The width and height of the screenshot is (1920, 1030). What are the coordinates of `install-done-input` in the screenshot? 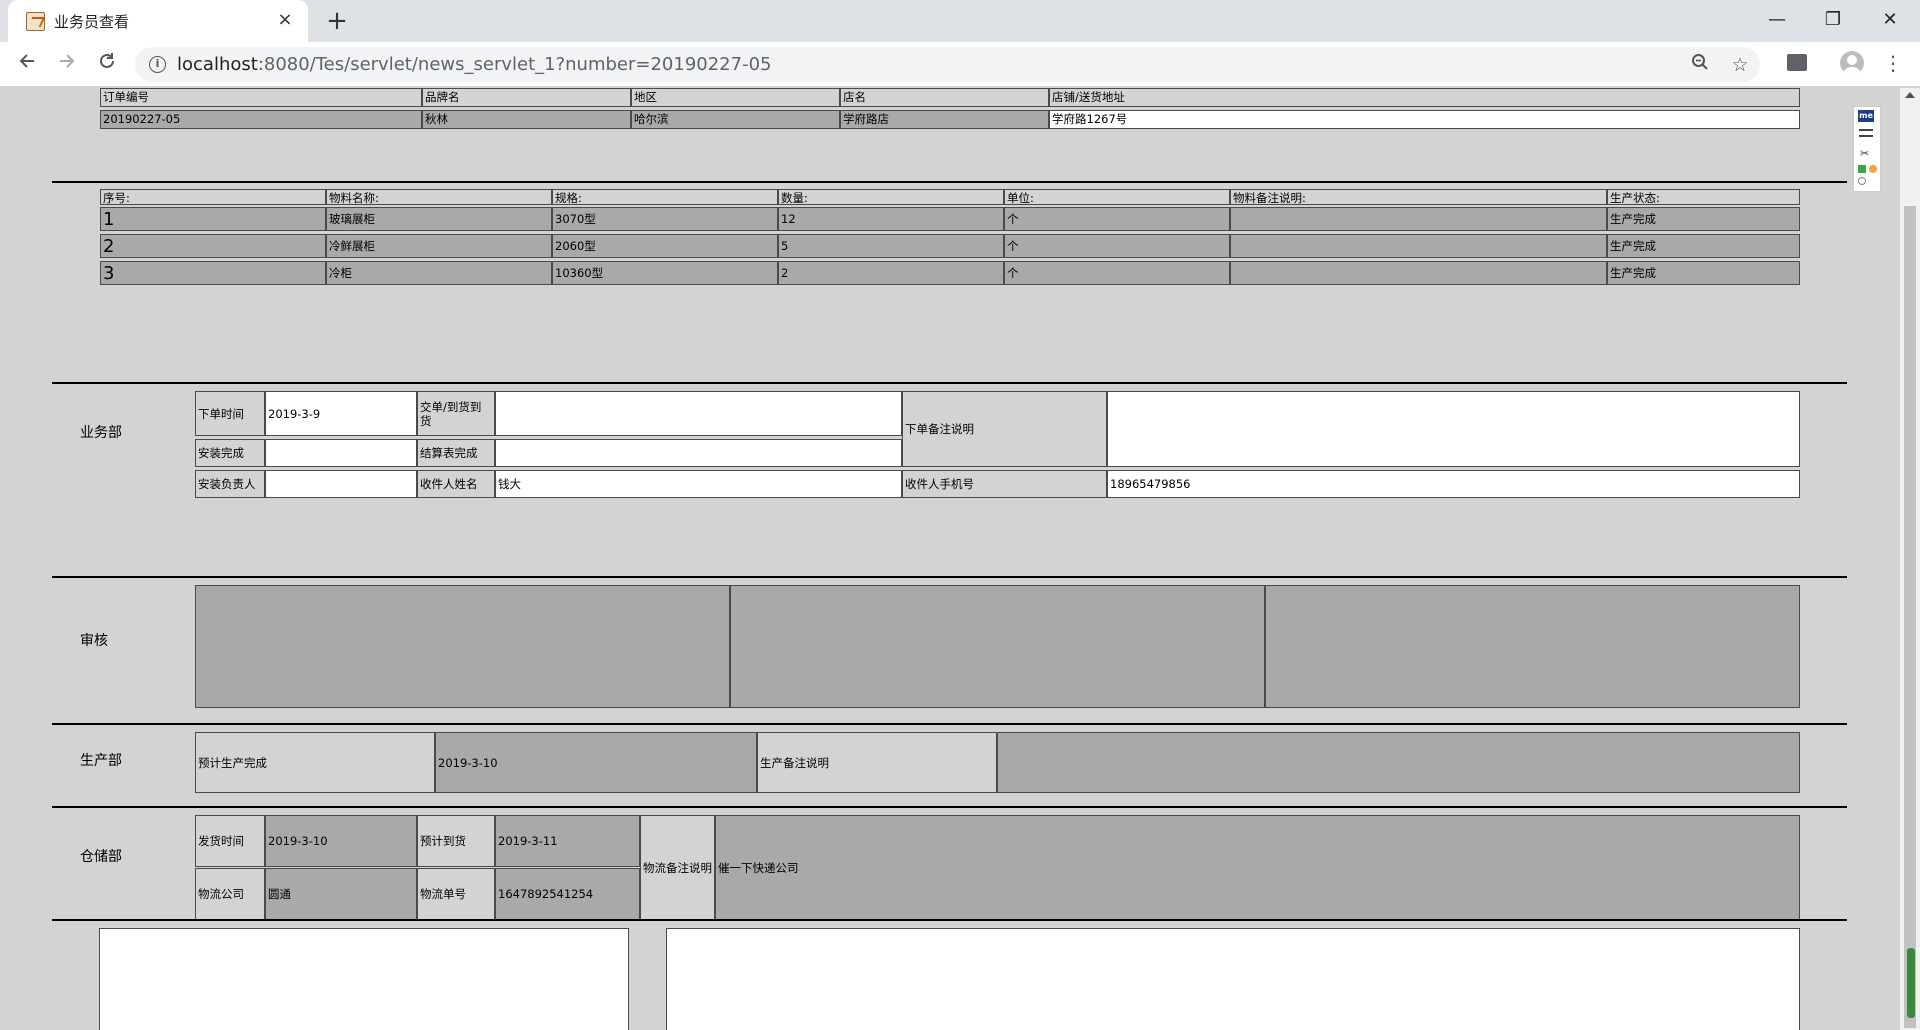 It's located at (341, 453).